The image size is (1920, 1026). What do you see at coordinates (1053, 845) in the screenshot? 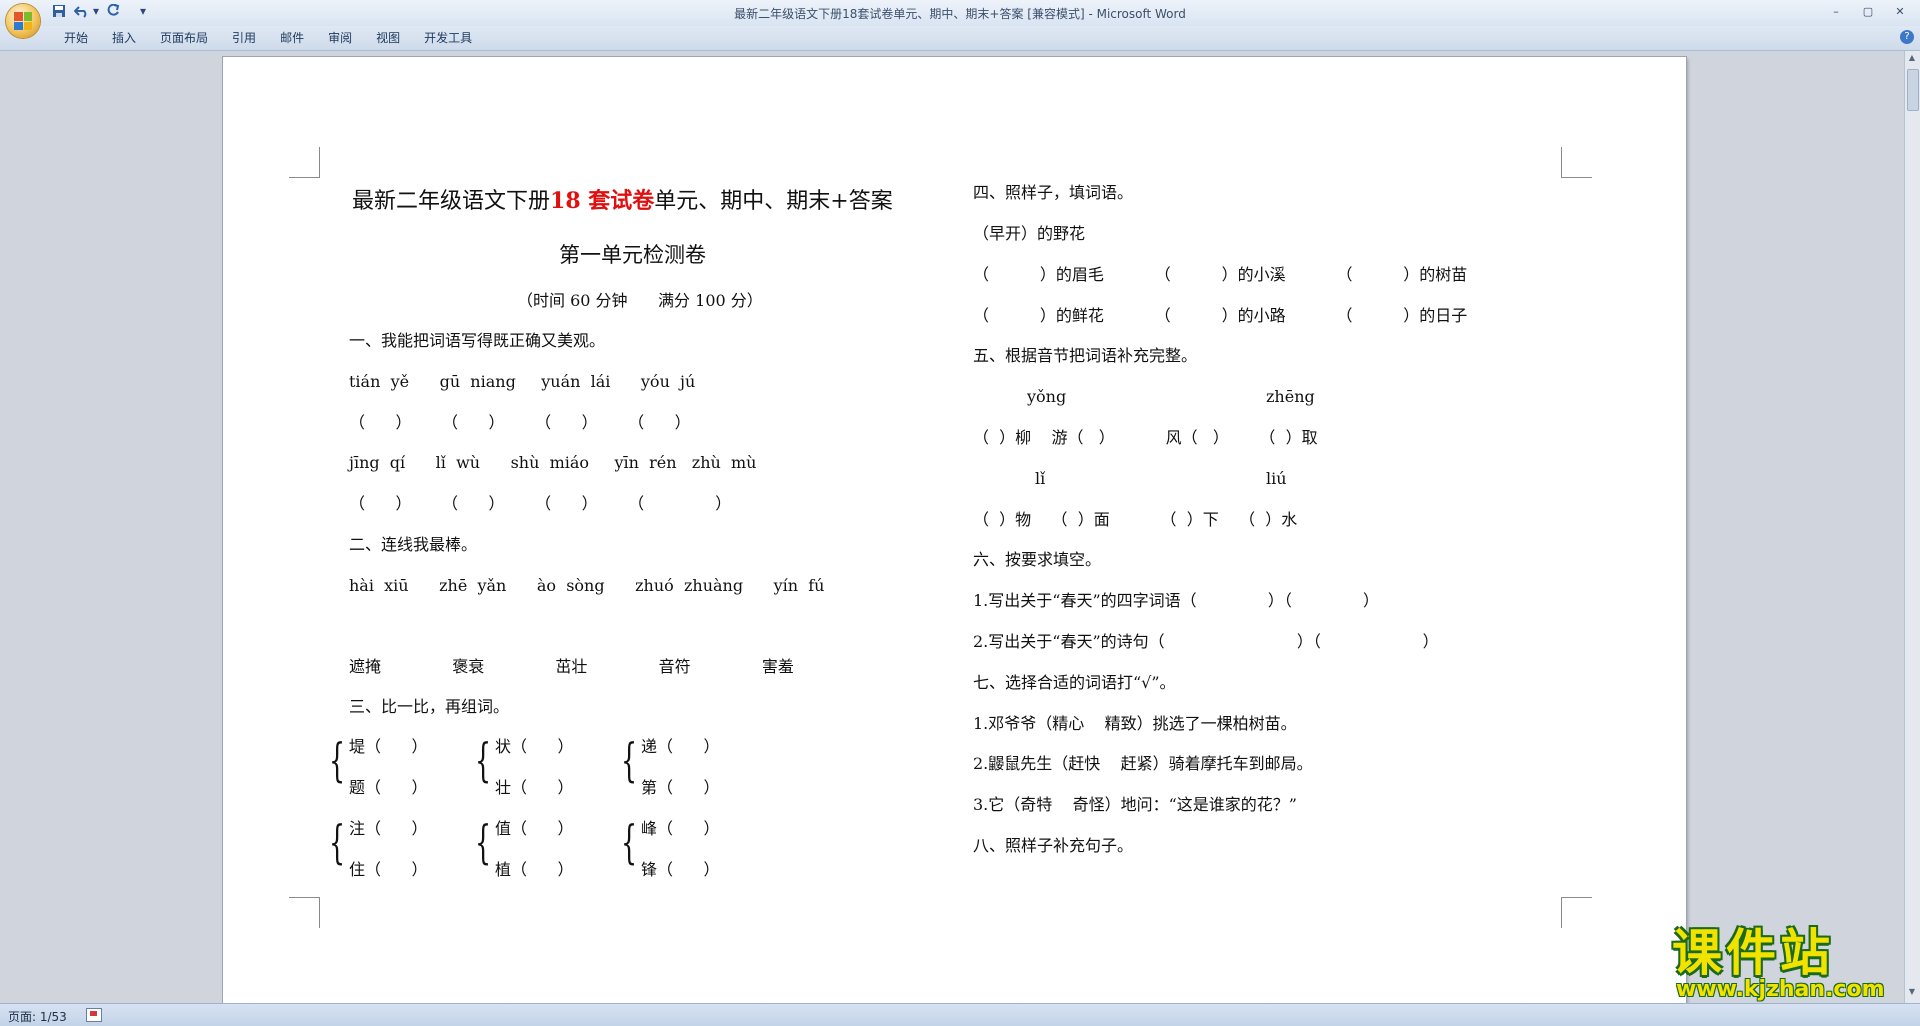
I see `section-8-heading: 八、照样子补充句子。` at bounding box center [1053, 845].